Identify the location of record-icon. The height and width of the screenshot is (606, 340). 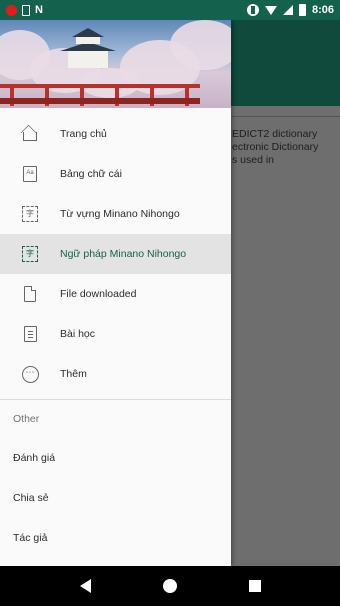
(11, 10).